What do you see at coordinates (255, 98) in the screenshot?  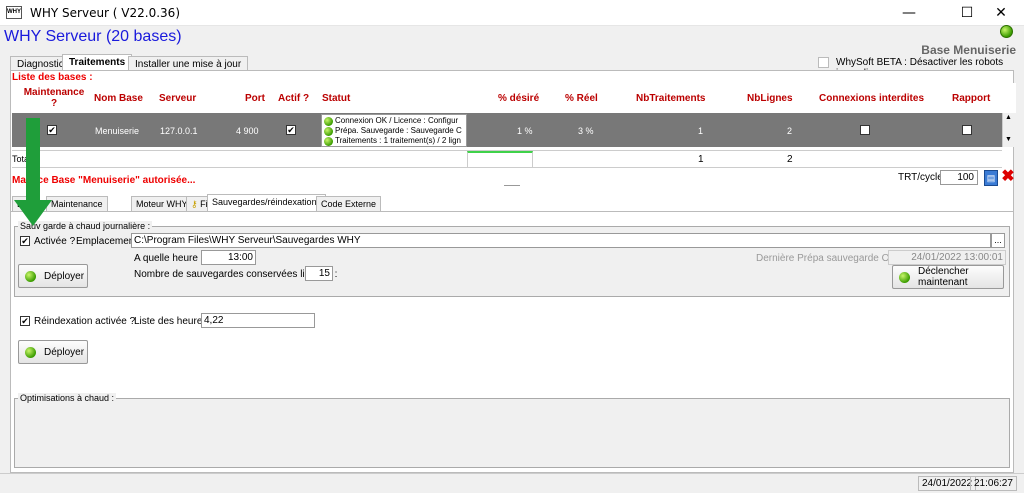 I see `col-port: Port` at bounding box center [255, 98].